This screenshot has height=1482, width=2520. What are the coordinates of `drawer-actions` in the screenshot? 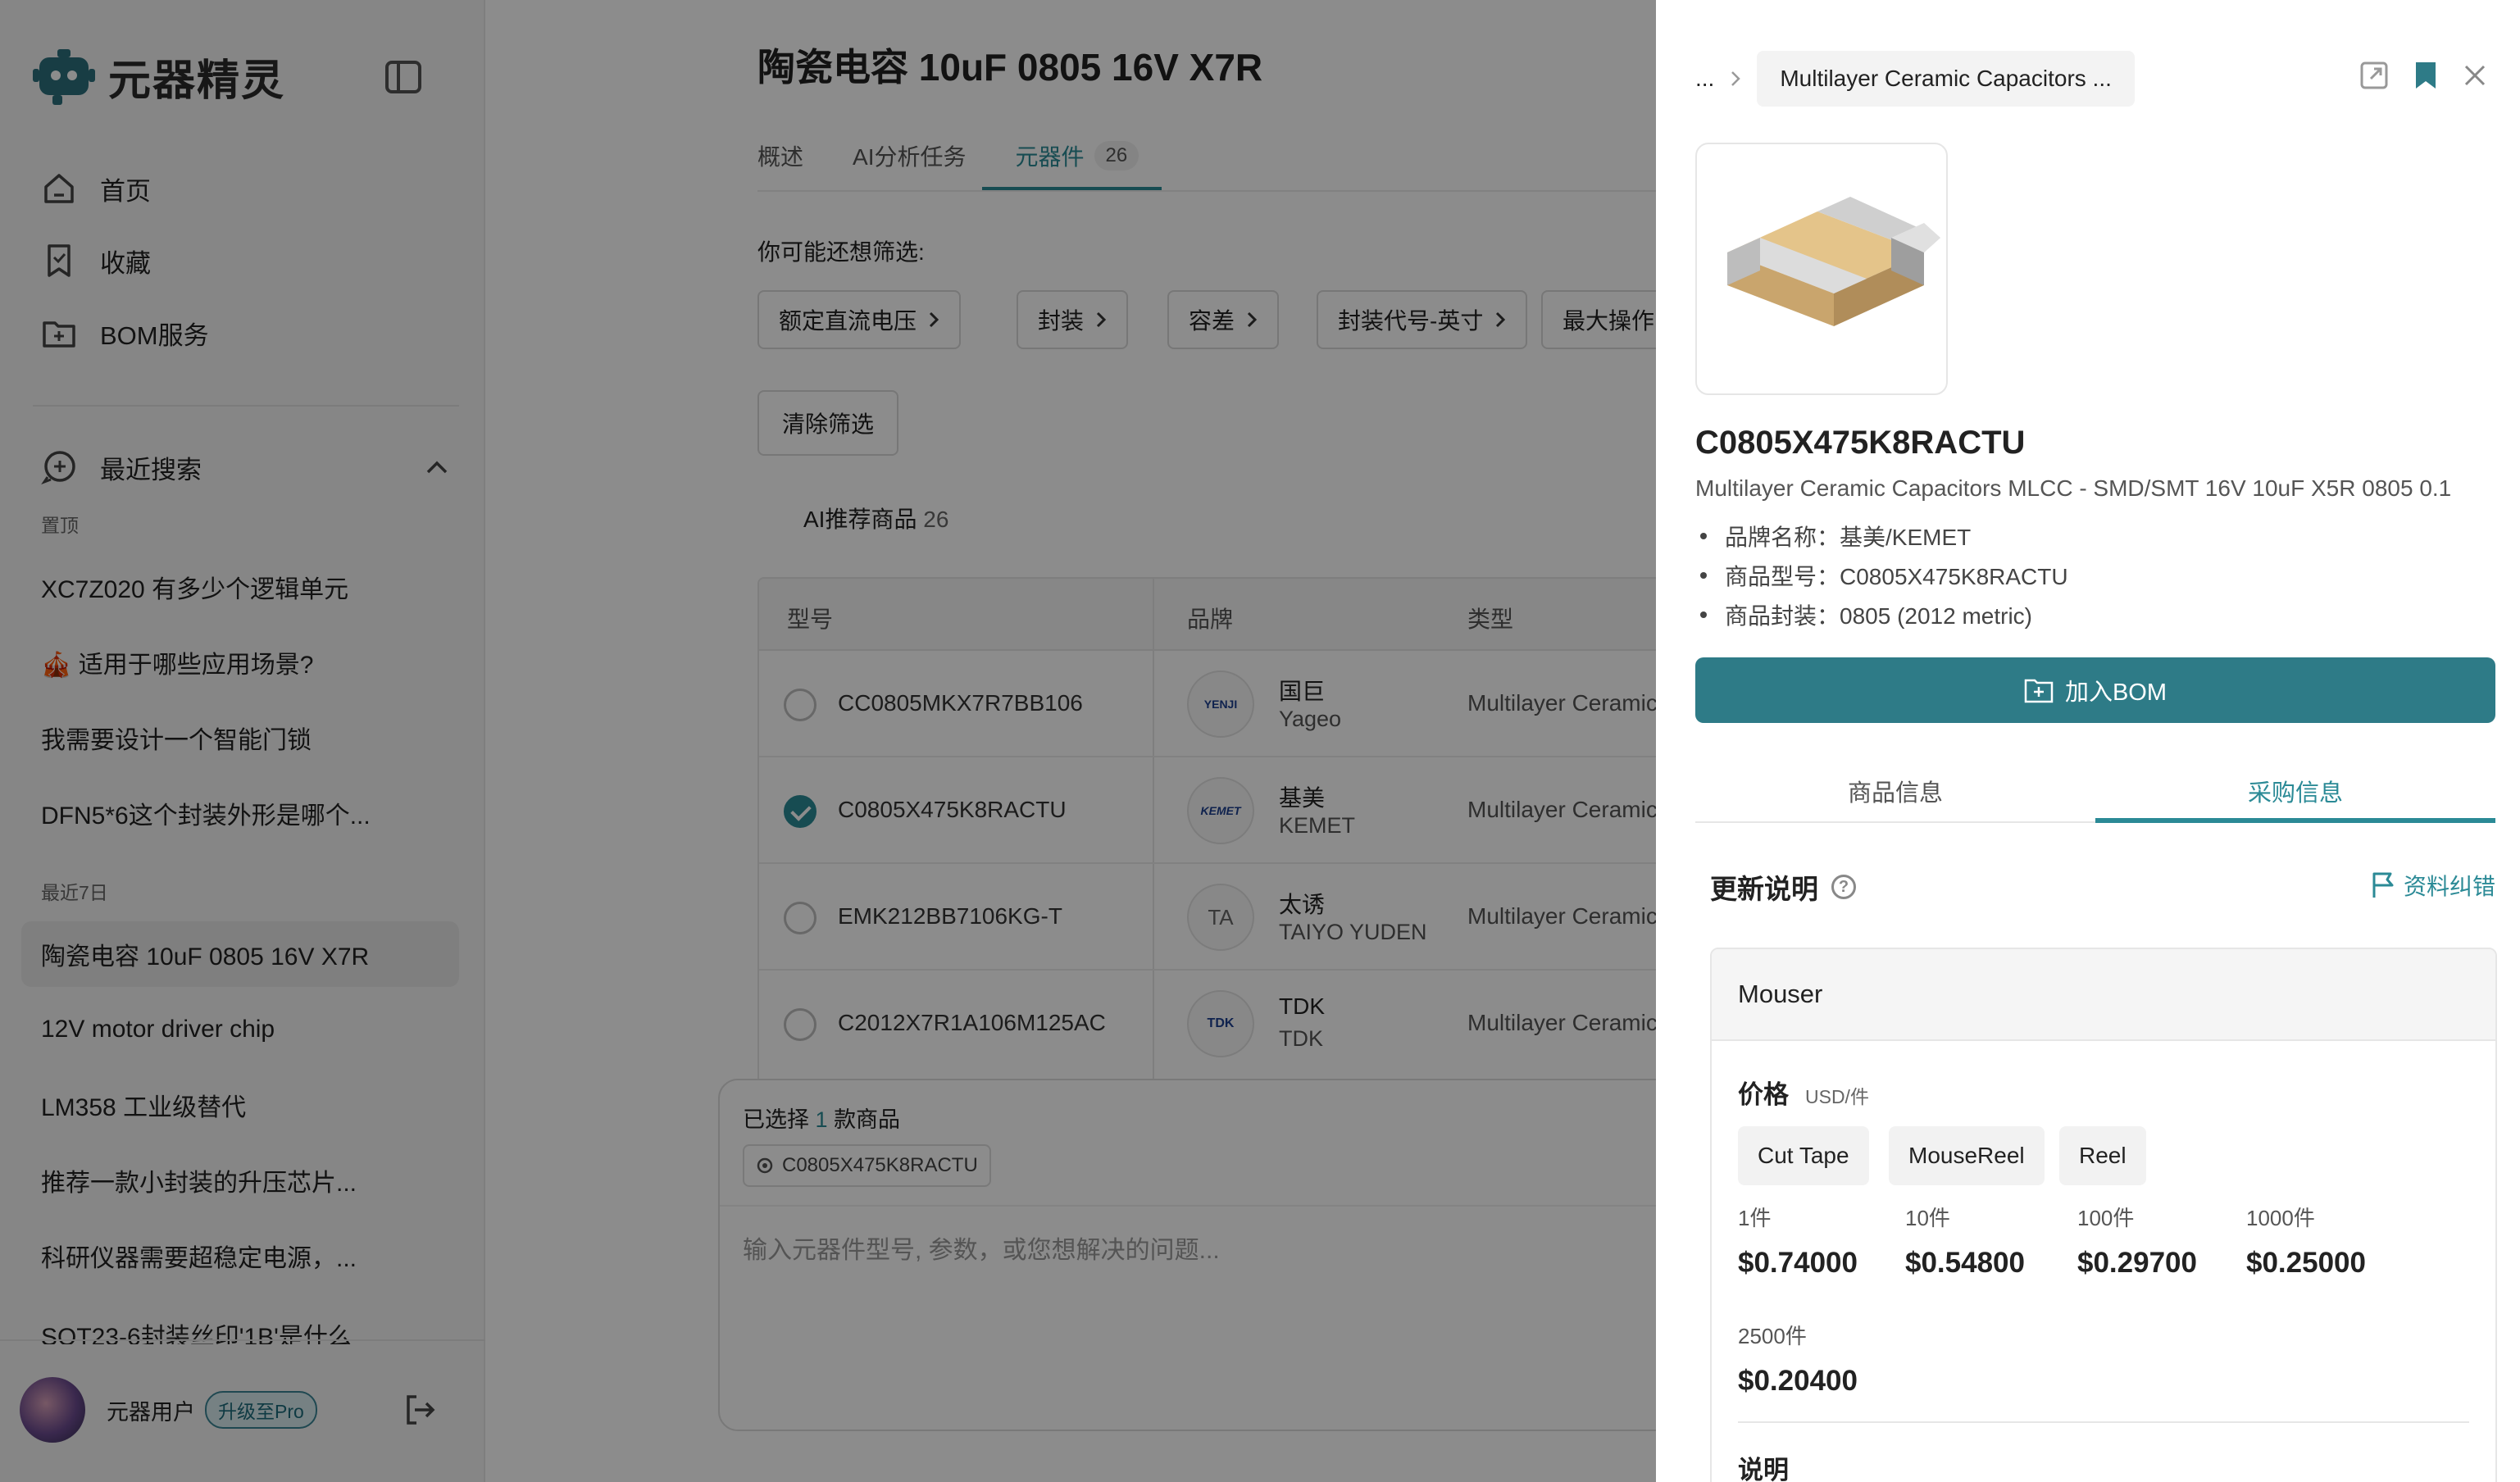 It's located at (2423, 75).